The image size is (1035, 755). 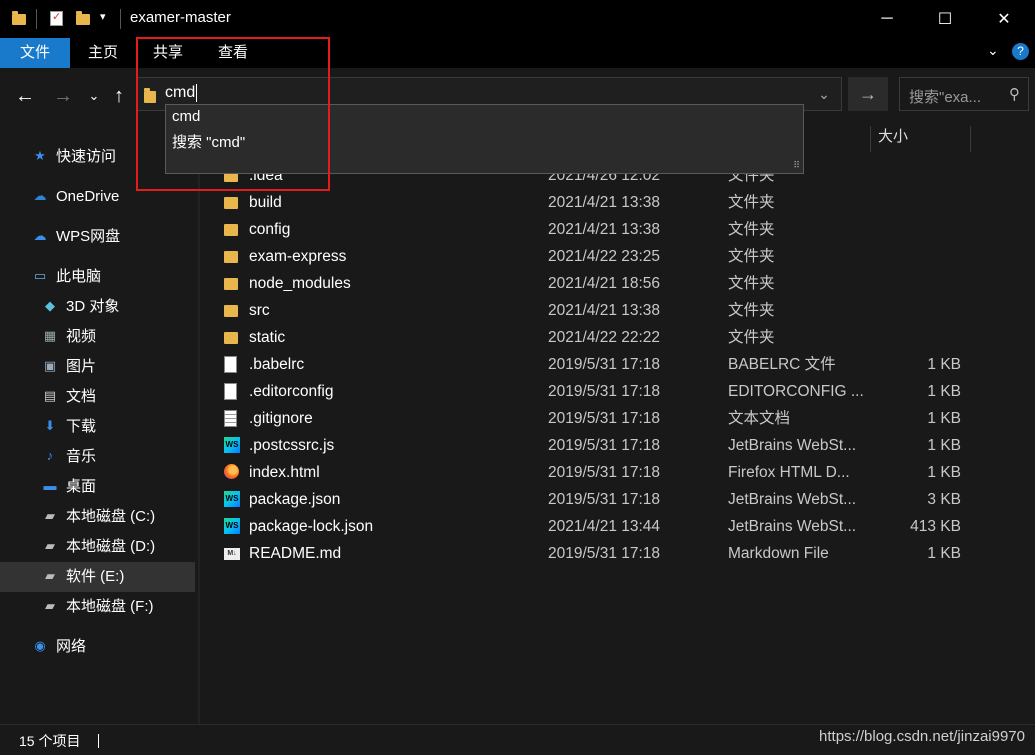 I want to click on file-type: 文本文档, so click(x=759, y=418).